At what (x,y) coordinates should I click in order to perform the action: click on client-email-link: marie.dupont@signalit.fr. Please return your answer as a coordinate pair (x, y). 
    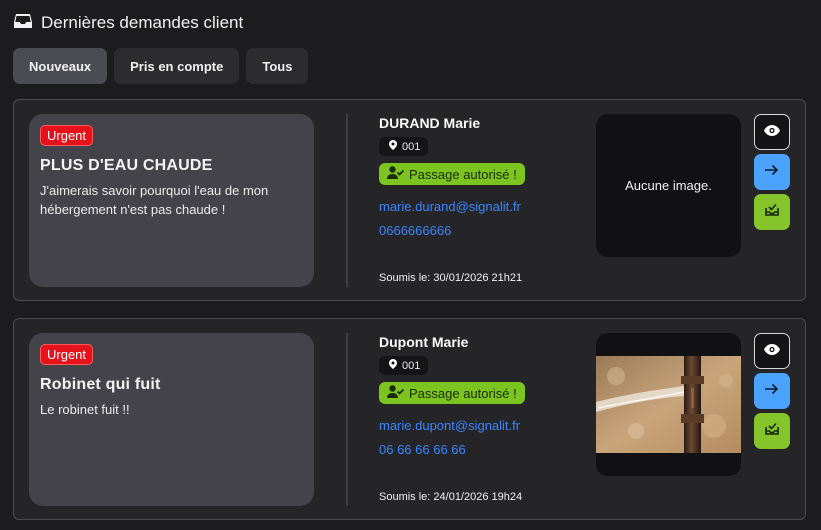
    Looking at the image, I should click on (479, 425).